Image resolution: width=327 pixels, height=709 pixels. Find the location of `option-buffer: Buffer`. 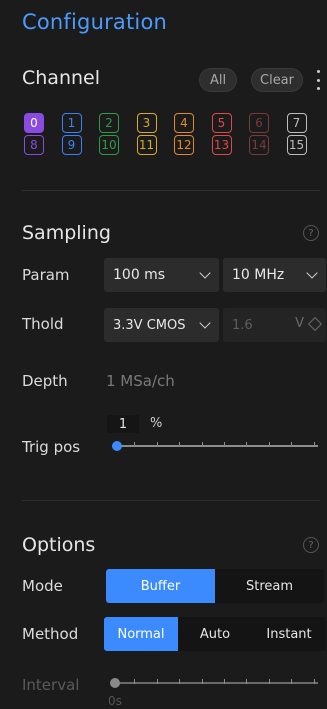

option-buffer: Buffer is located at coordinates (160, 586).